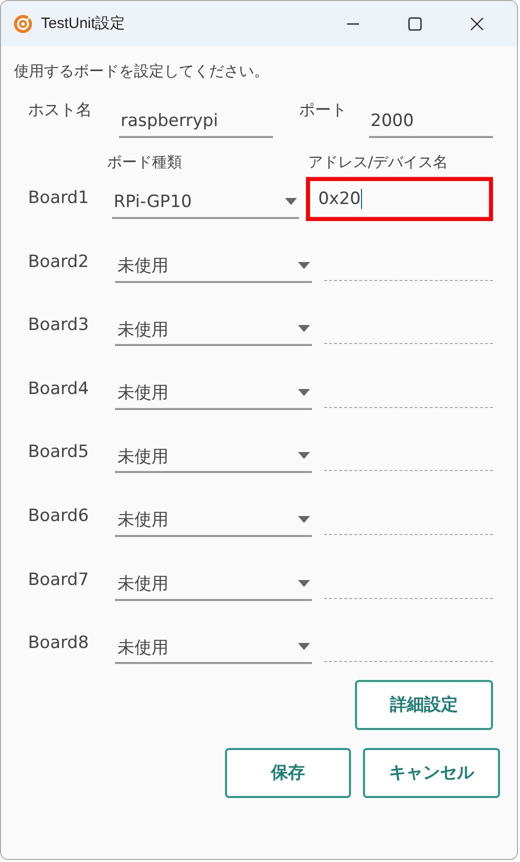 This screenshot has height=862, width=520. I want to click on target-icon, so click(23, 24).